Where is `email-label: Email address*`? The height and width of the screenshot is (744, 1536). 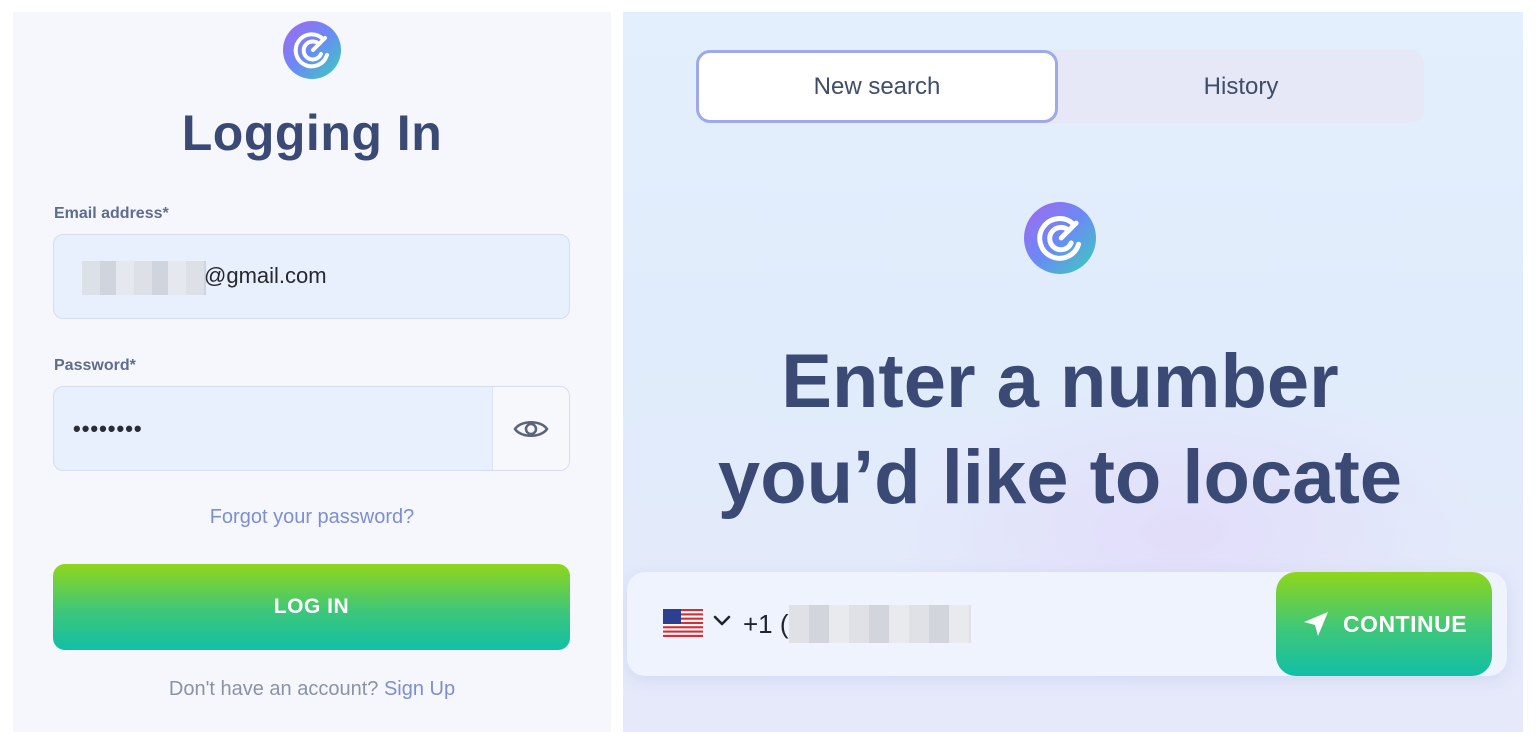 email-label: Email address* is located at coordinates (111, 213).